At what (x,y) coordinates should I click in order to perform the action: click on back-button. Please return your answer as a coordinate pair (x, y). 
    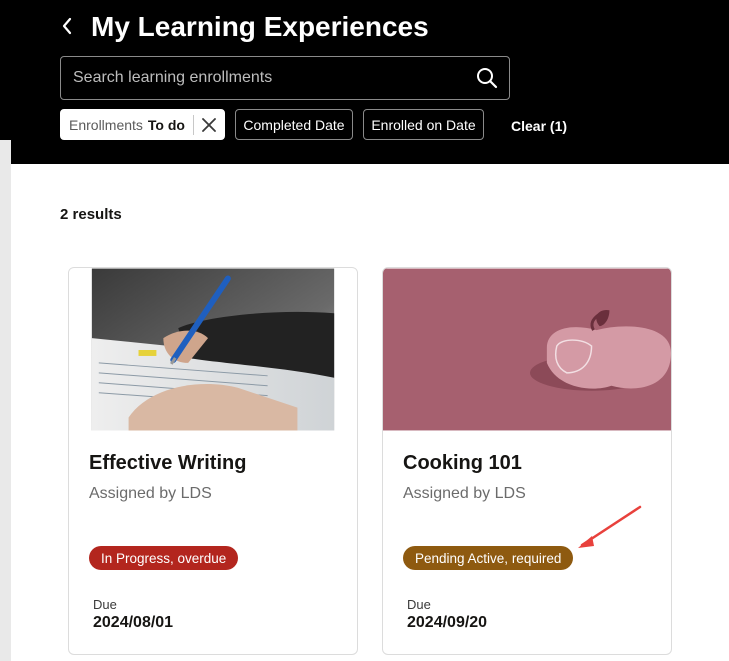
    Looking at the image, I should click on (67, 26).